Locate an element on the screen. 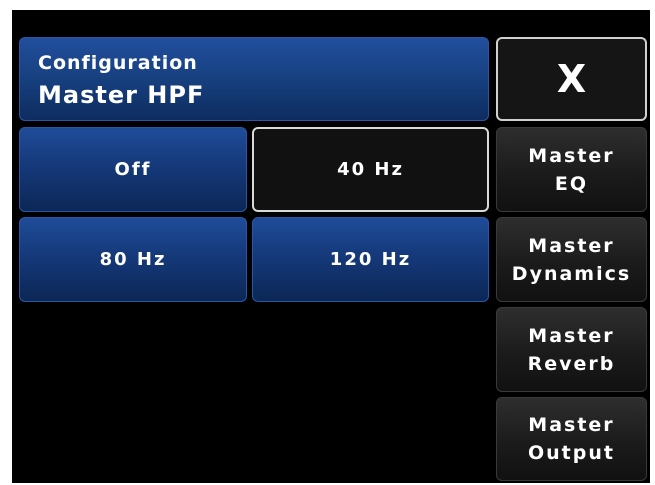  hpf-option-80hz: 80 Hz is located at coordinates (133, 259).